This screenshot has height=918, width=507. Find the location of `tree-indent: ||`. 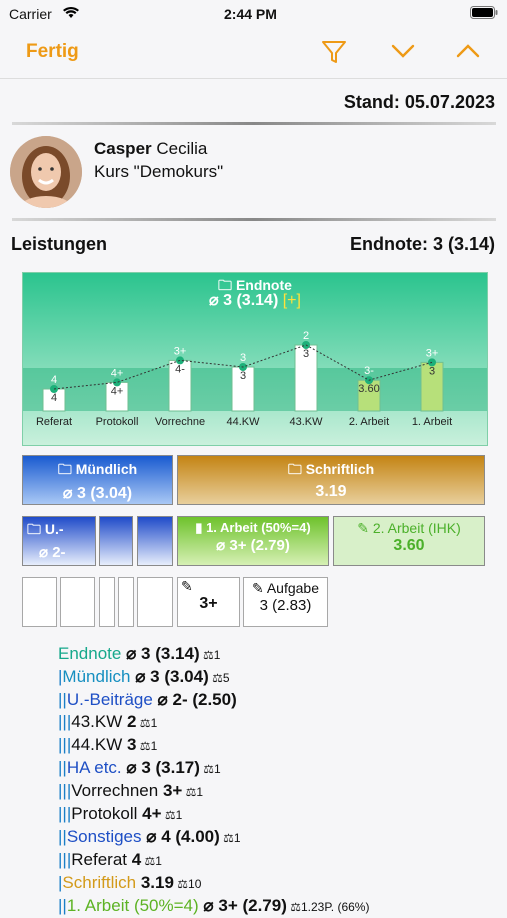

tree-indent: || is located at coordinates (62, 699).